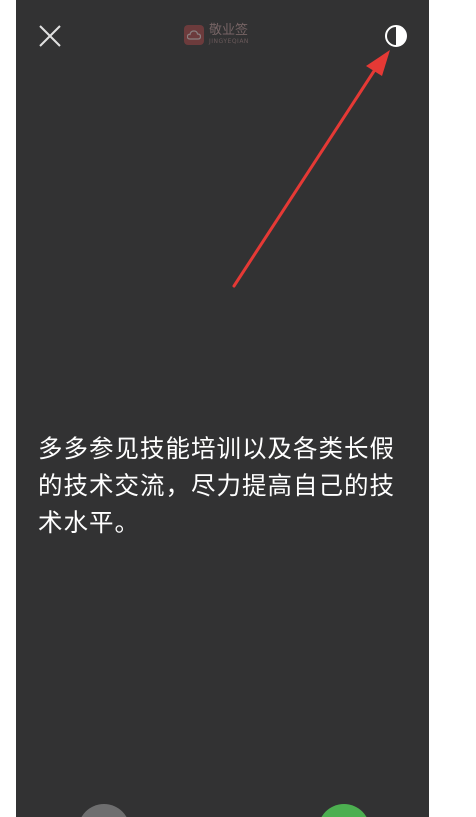 This screenshot has height=817, width=476. I want to click on app-logo: 敬业签 JINGYEQIAN, so click(216, 34).